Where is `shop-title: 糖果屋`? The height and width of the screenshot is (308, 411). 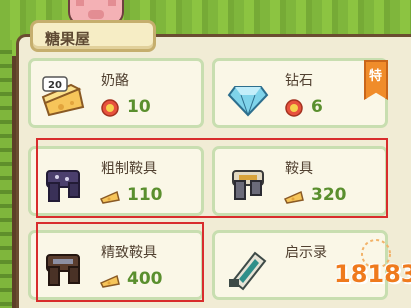
shop-title: 糖果屋 is located at coordinates (68, 39).